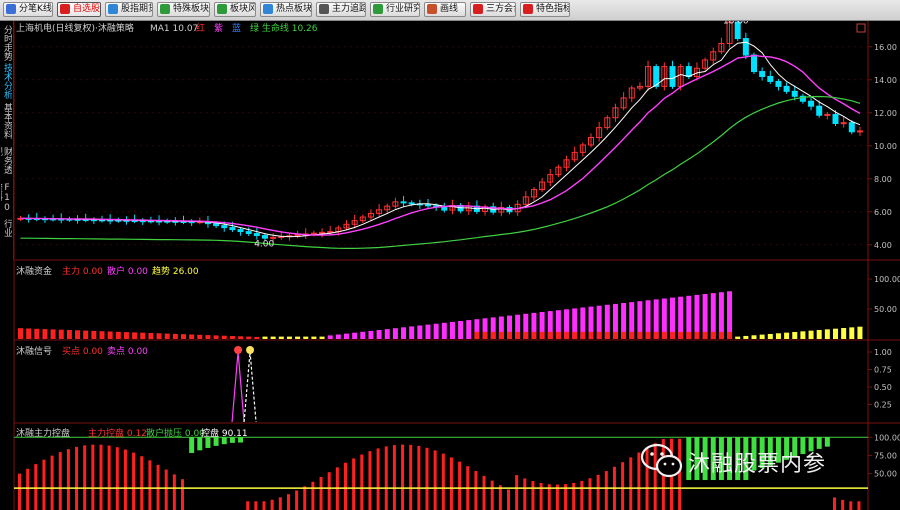  What do you see at coordinates (82, 351) in the screenshot?
I see `panel3-field: 买点 0.00` at bounding box center [82, 351].